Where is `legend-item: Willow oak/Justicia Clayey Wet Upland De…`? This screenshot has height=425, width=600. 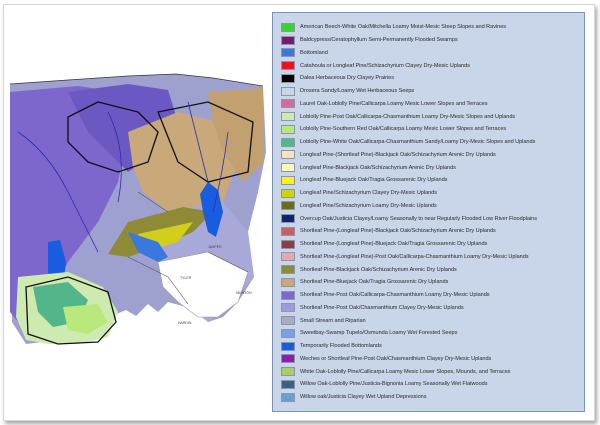
legend-item: Willow oak/Justicia Clayey Wet Upland De… is located at coordinates (432, 397).